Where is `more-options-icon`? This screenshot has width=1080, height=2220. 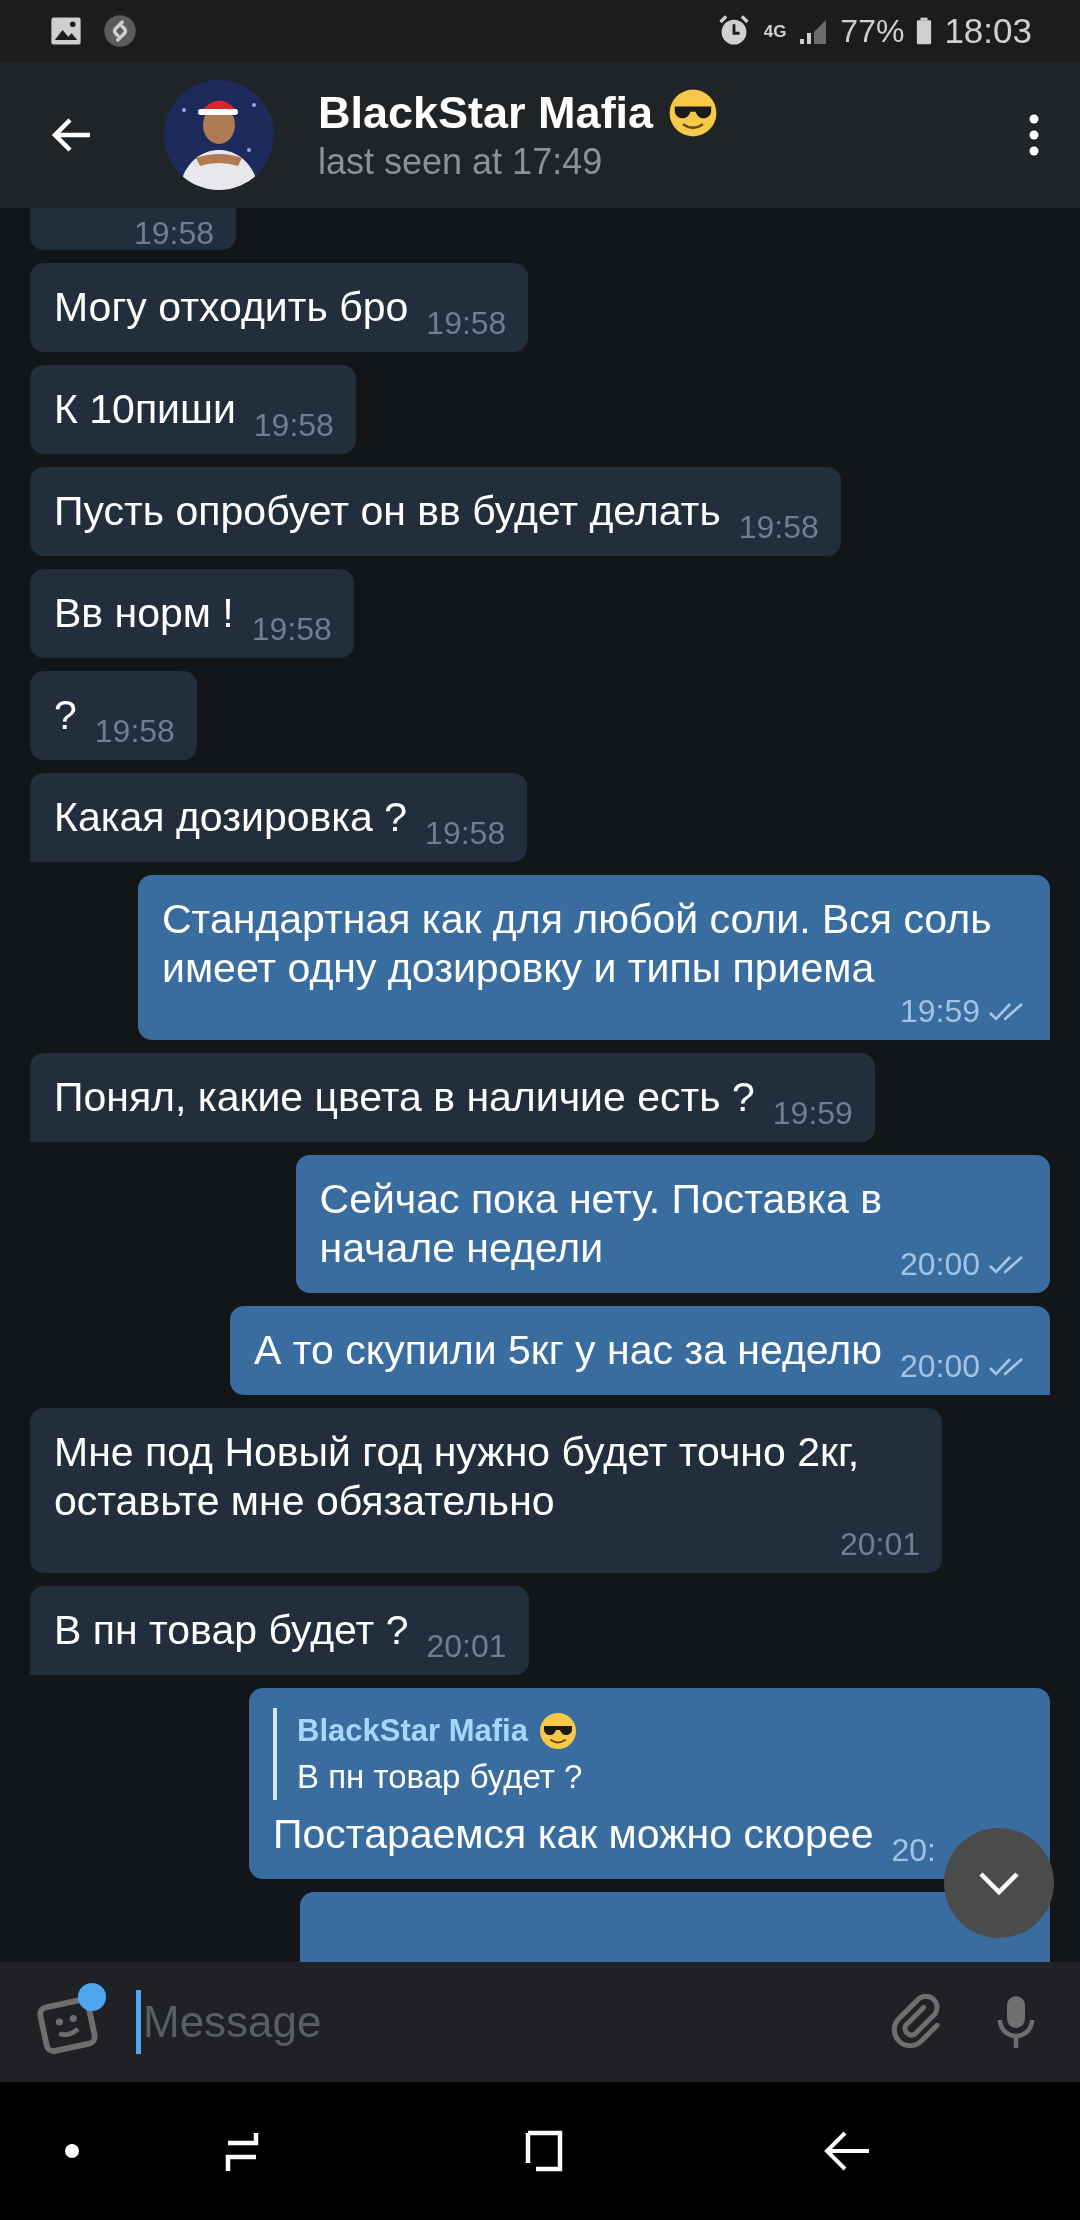
more-options-icon is located at coordinates (1034, 135).